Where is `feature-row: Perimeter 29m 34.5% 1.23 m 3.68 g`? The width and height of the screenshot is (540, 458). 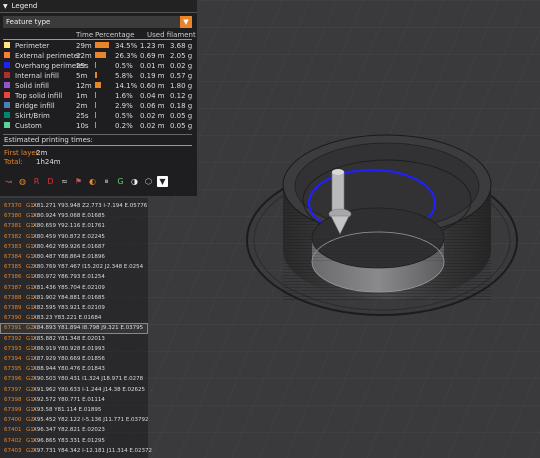
feature-row: Perimeter 29m 34.5% 1.23 m 3.68 g is located at coordinates (98, 46).